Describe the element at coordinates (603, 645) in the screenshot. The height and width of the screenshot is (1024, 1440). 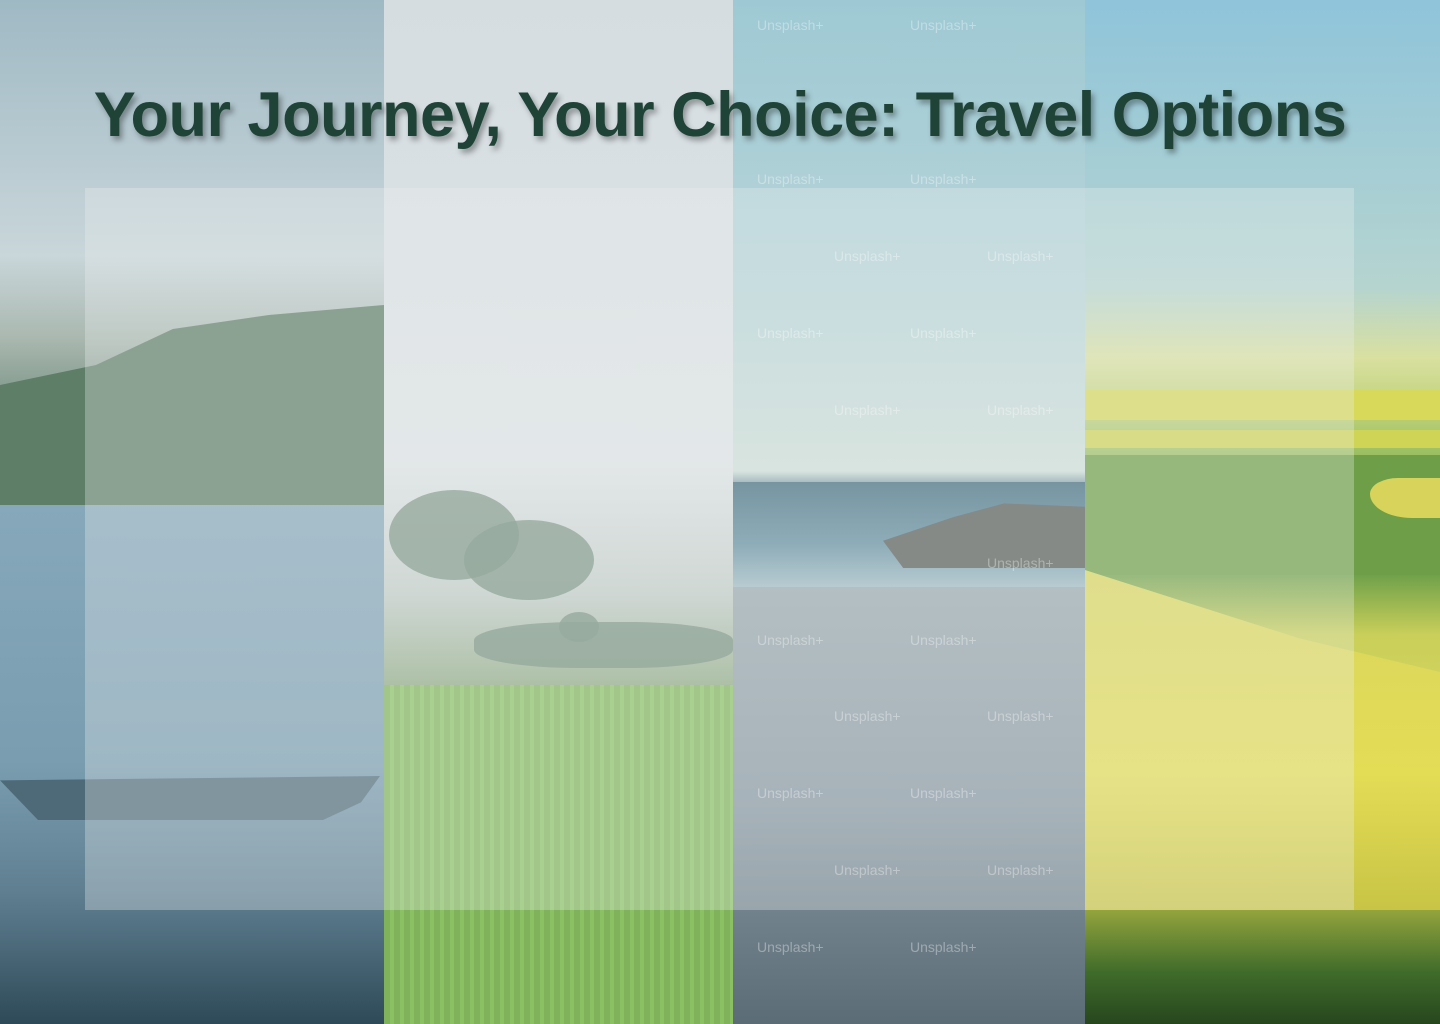
I see `tree-line` at that location.